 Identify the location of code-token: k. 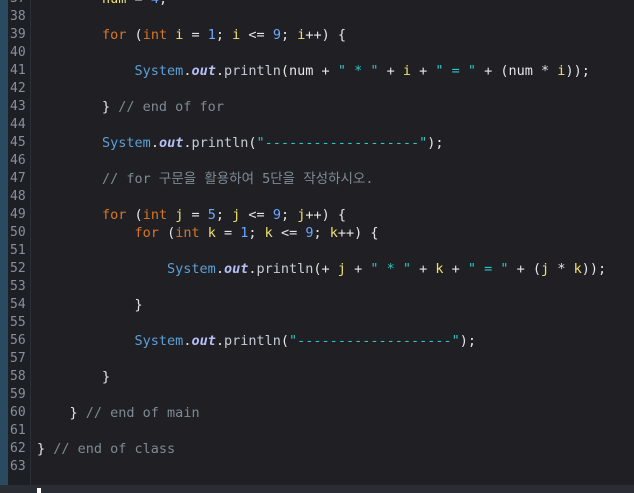
(268, 233).